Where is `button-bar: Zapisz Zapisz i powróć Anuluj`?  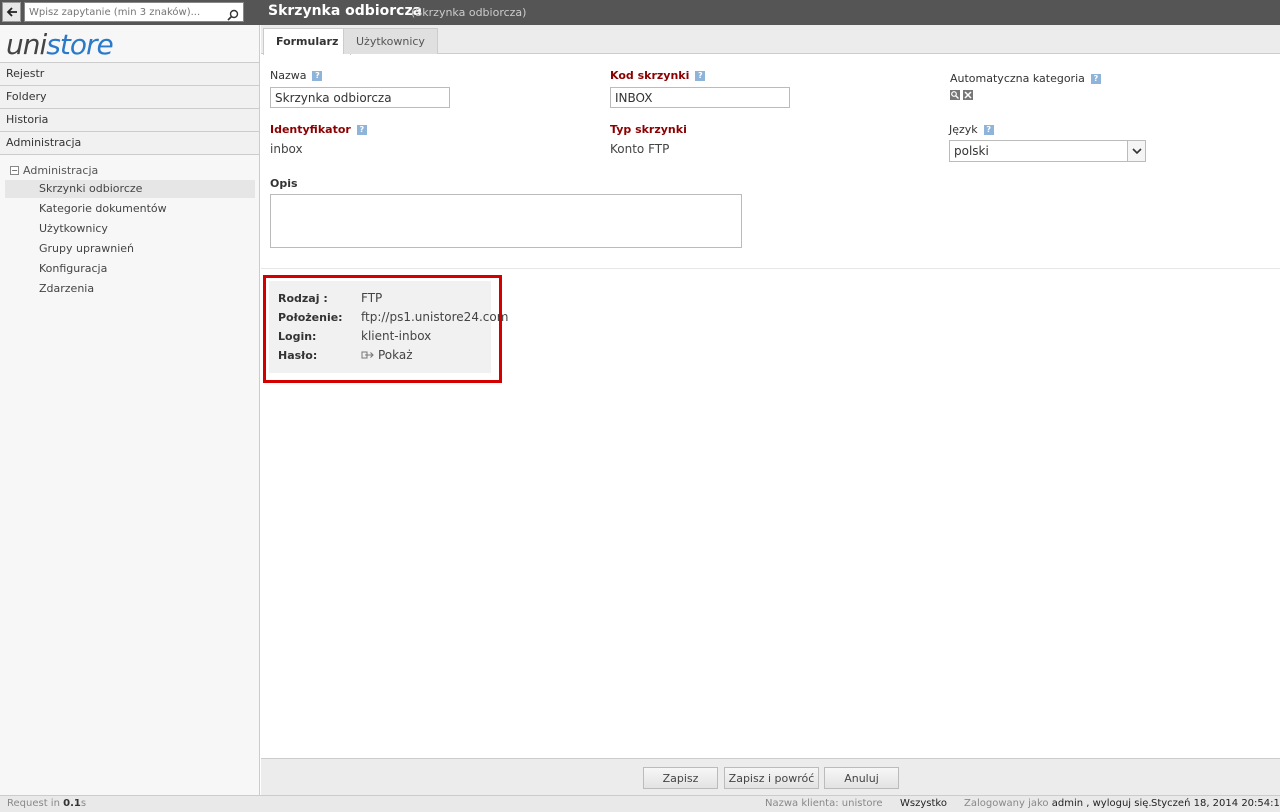 button-bar: Zapisz Zapisz i powróć Anuluj is located at coordinates (770, 776).